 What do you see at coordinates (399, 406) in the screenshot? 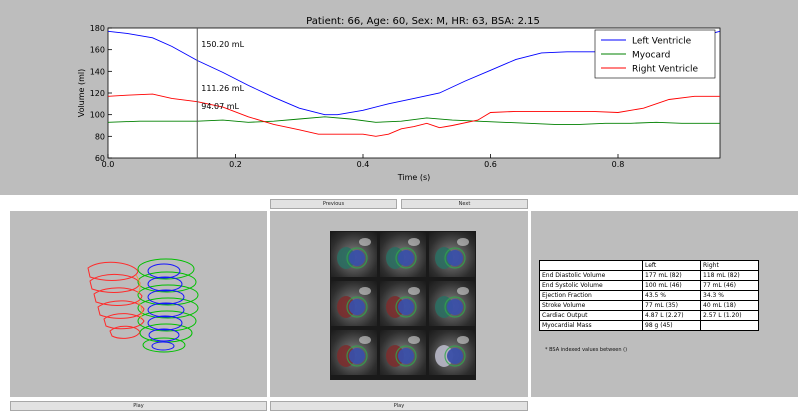
I see `play-slices-button: Play` at bounding box center [399, 406].